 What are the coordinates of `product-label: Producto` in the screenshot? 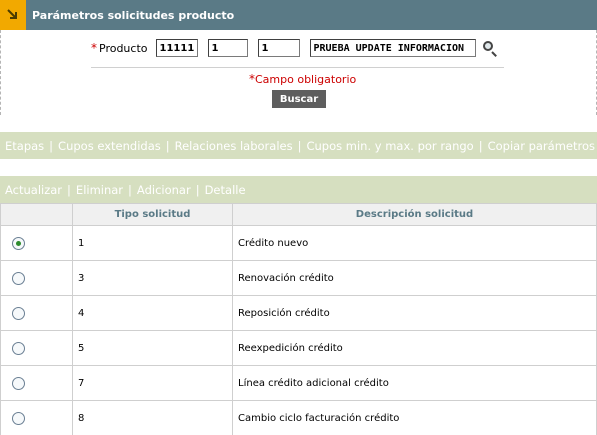 It's located at (123, 48).